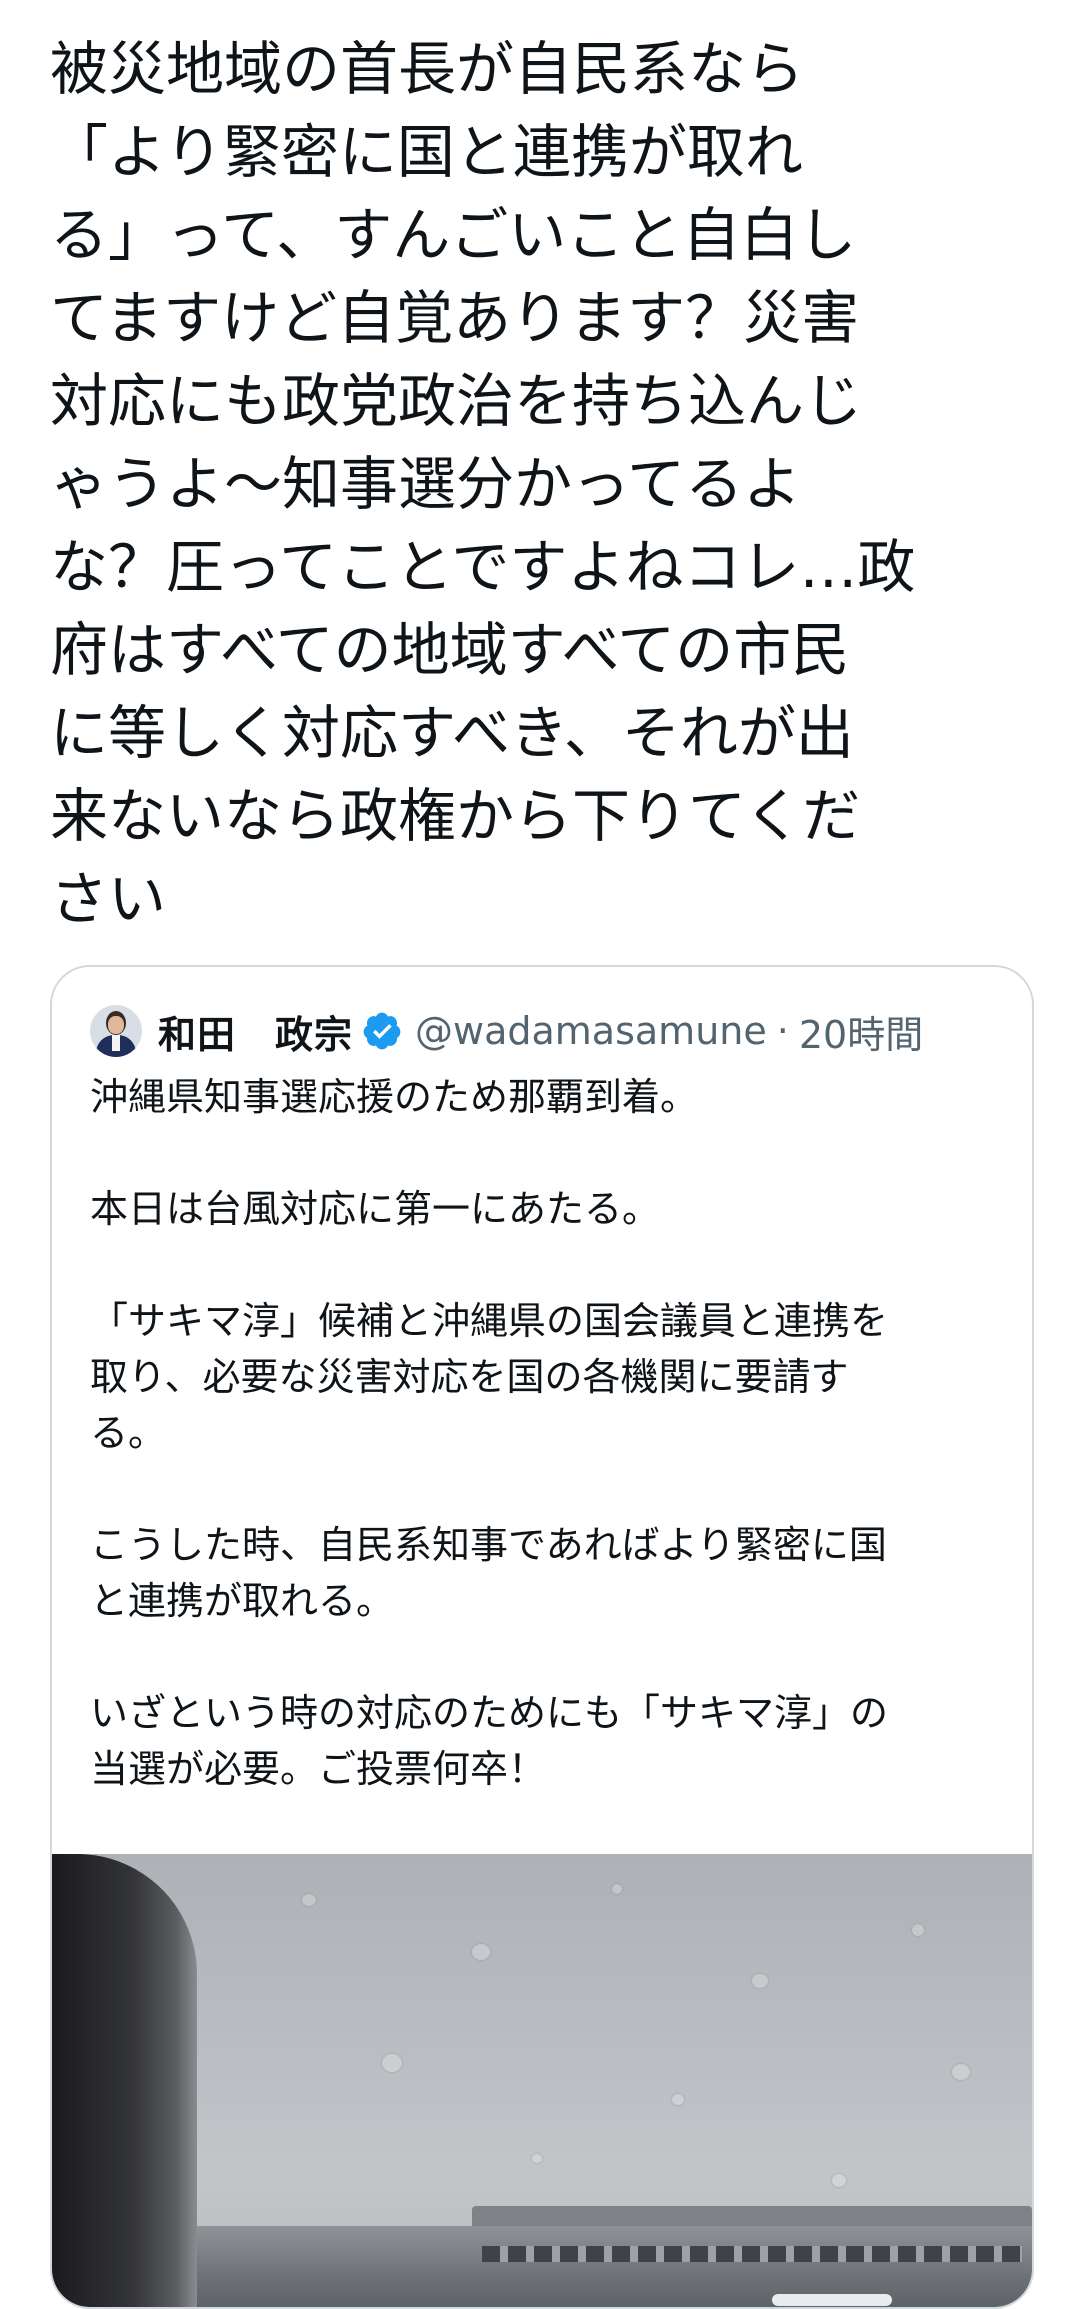  I want to click on timestamp: 20時間, so click(861, 1031).